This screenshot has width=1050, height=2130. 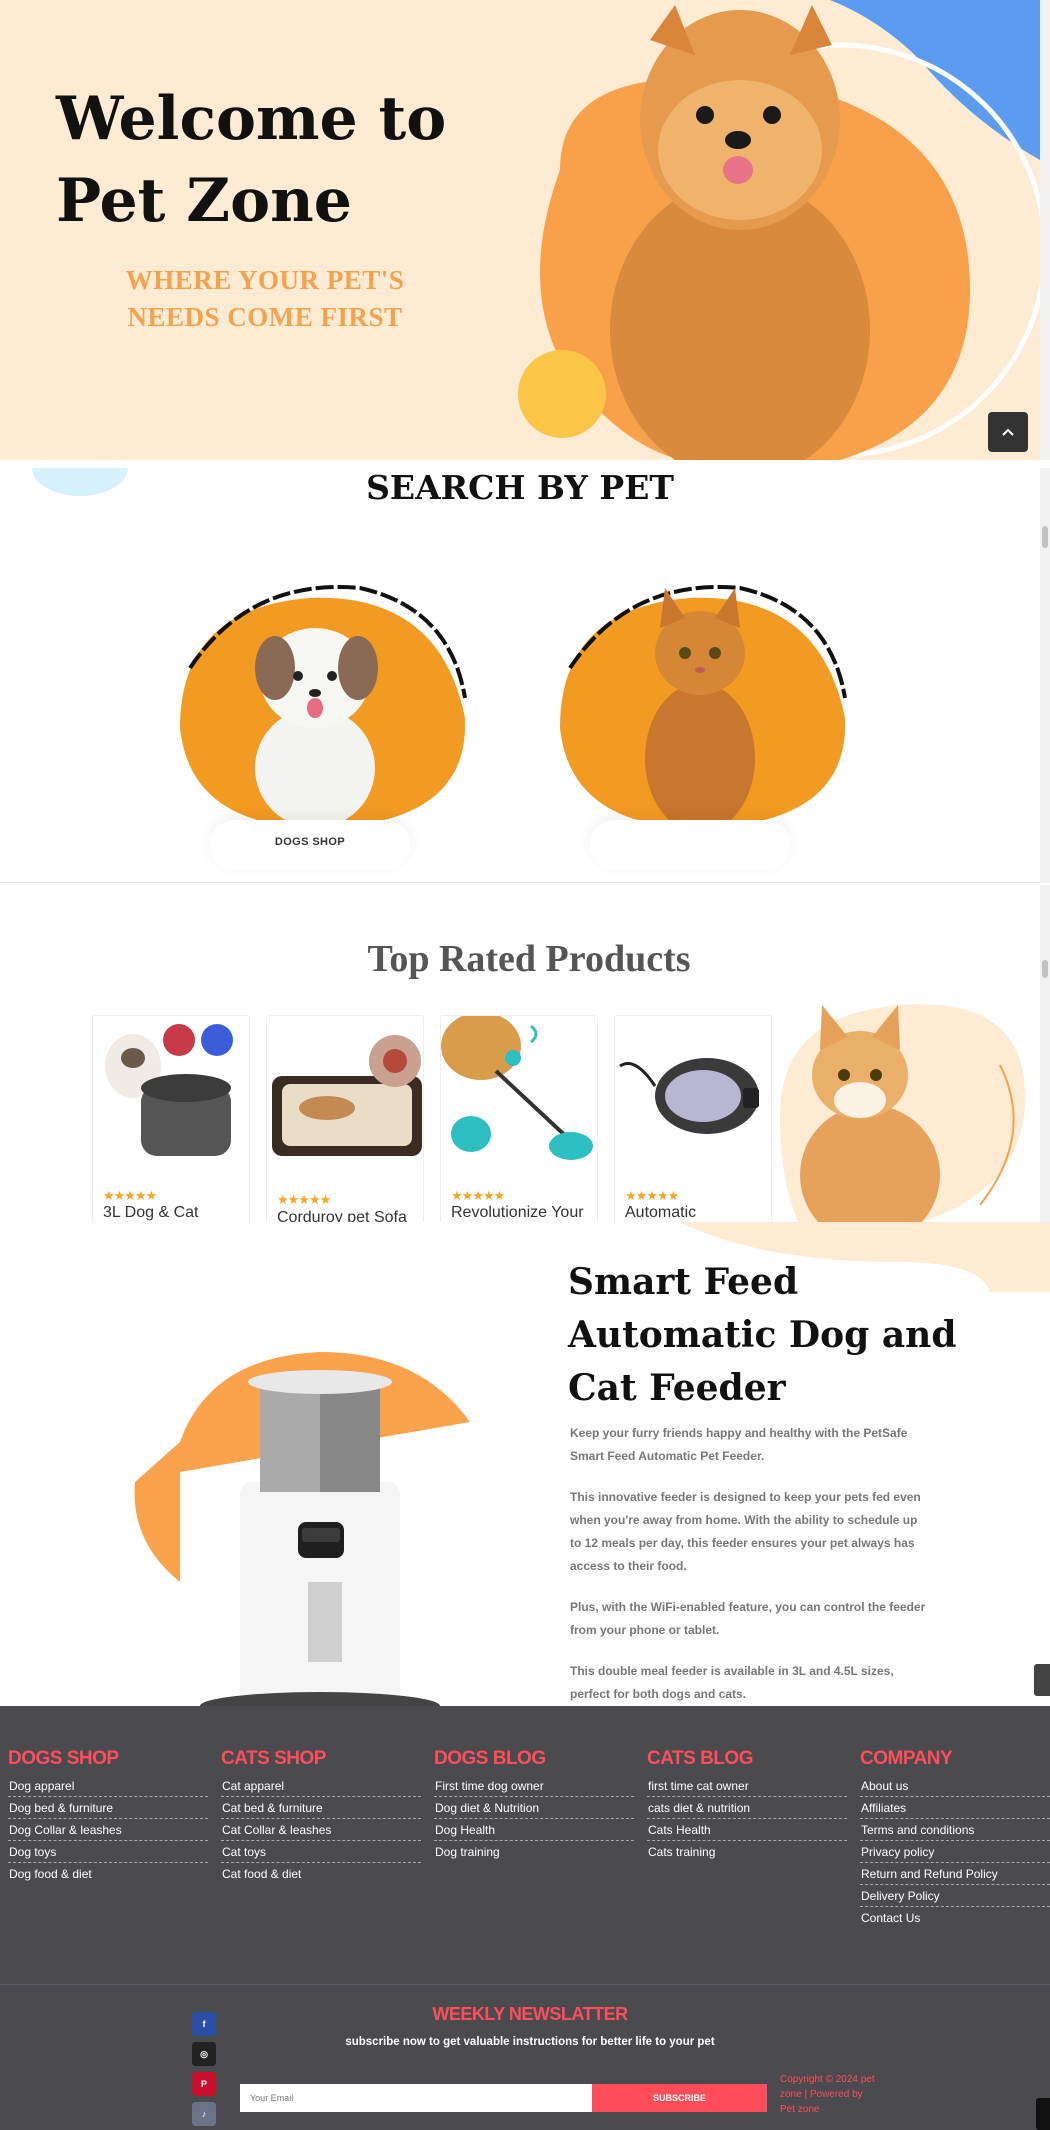 What do you see at coordinates (347, 1095) in the screenshot?
I see `product-image-sofa` at bounding box center [347, 1095].